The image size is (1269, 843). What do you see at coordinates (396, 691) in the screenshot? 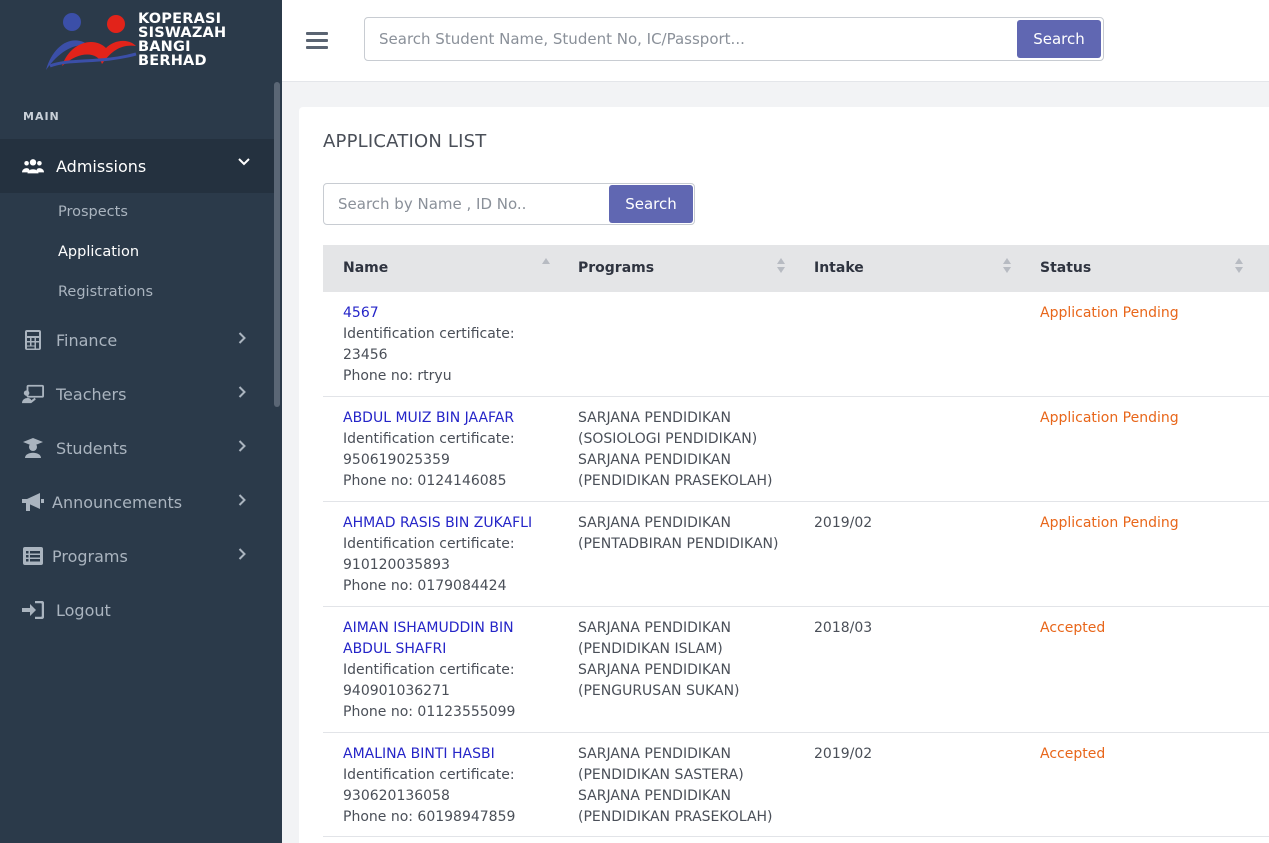
I see `ic-number: 940901036271` at bounding box center [396, 691].